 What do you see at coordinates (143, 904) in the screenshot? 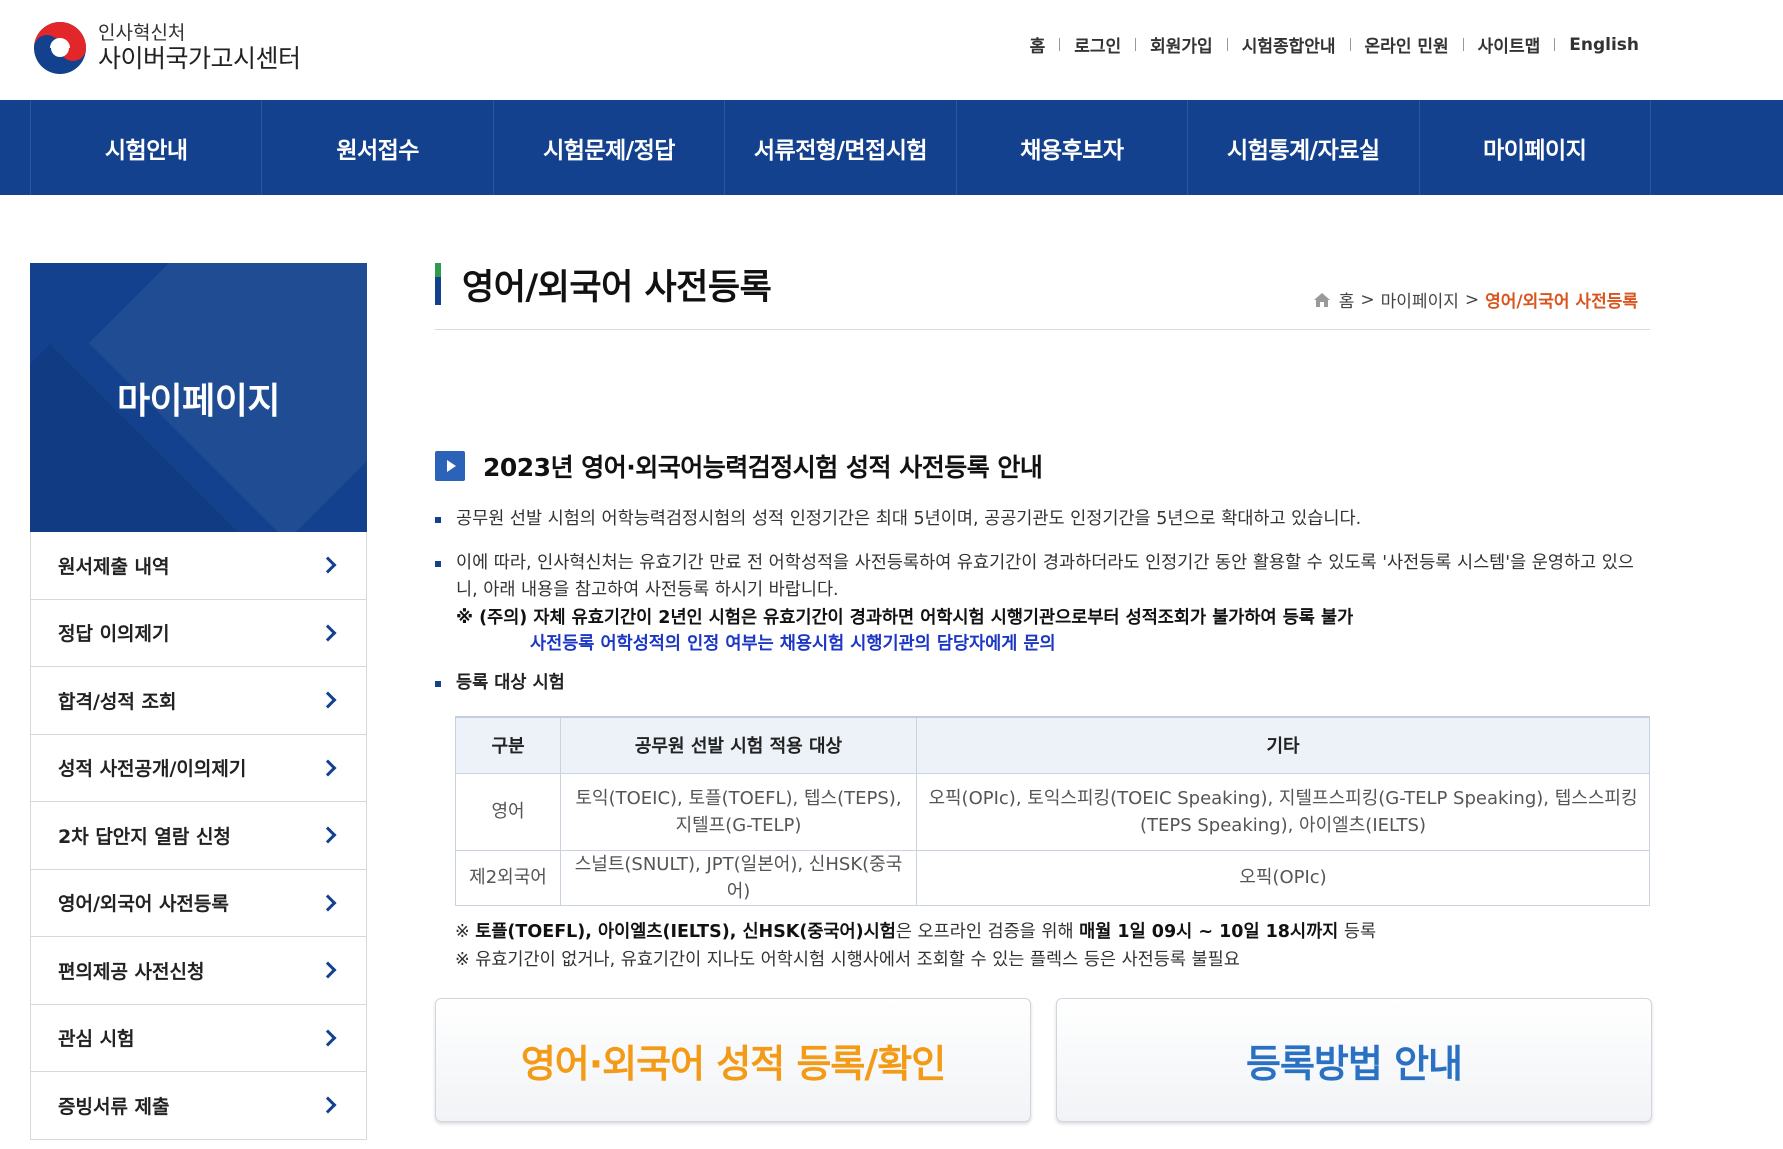
I see `sidebar-item-label: 영어/외국어 사전등록` at bounding box center [143, 904].